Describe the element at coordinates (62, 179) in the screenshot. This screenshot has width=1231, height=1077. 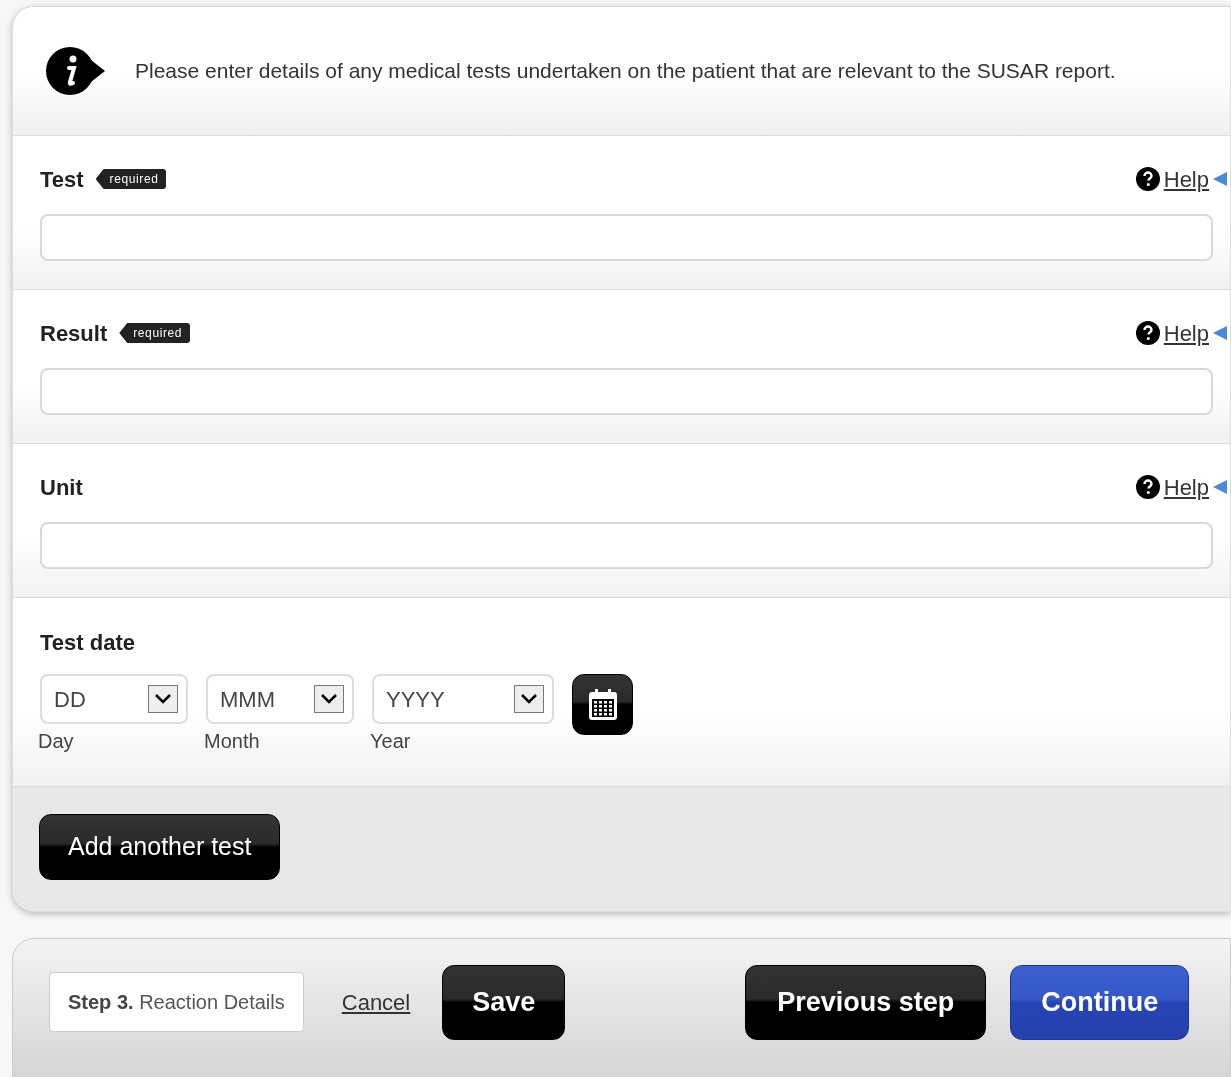
I see `field-label: Test` at that location.